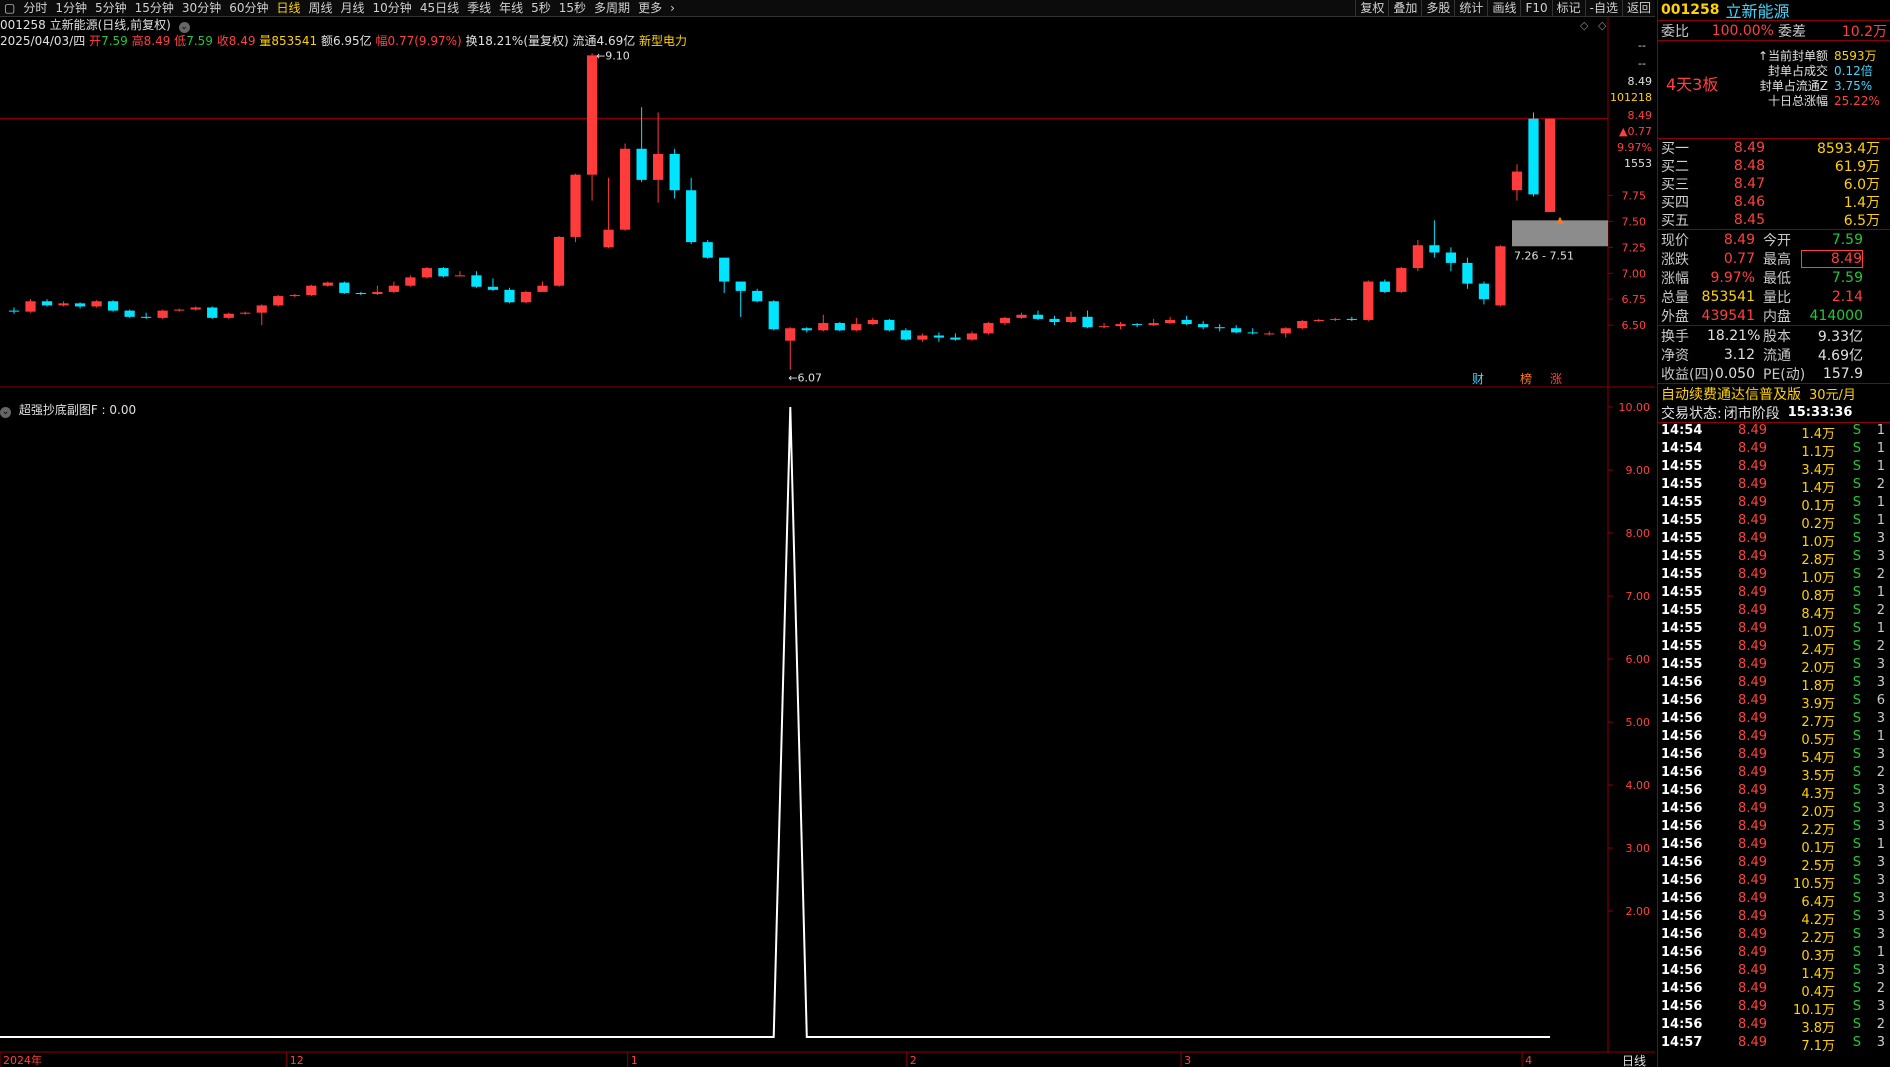 The height and width of the screenshot is (1067, 1890). Describe the element at coordinates (1478, 379) in the screenshot. I see `event-badge: 财` at that location.